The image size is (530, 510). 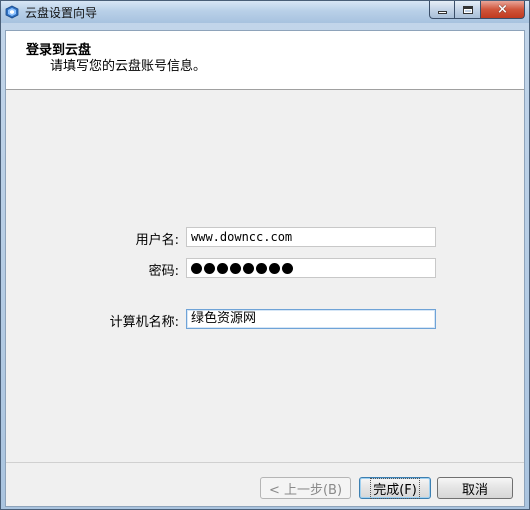 What do you see at coordinates (12, 12) in the screenshot?
I see `cloud-app-icon` at bounding box center [12, 12].